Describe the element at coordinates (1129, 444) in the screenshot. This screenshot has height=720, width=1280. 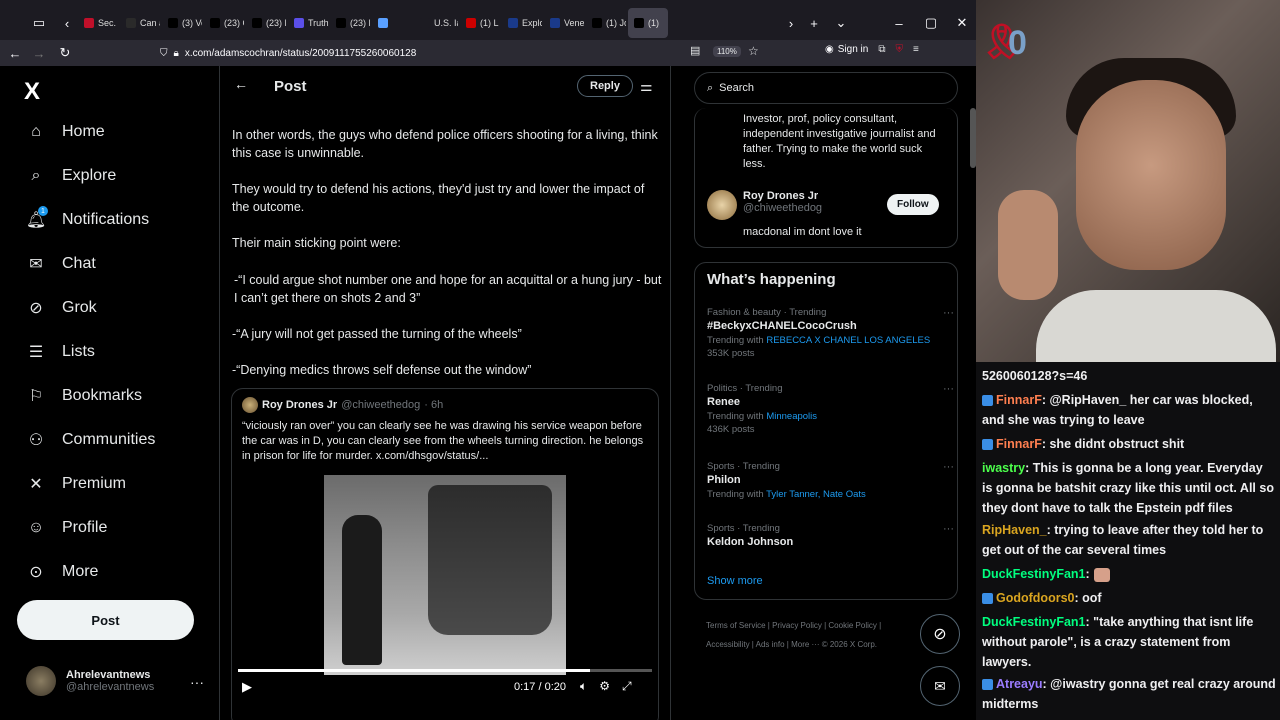
I see `chat-message: FinnarF: she didnt obstruct shit` at that location.